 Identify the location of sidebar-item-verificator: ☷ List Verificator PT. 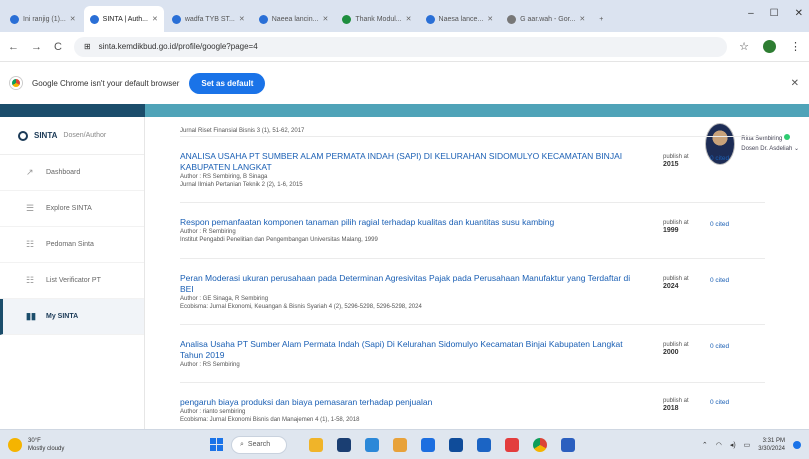
(72, 281).